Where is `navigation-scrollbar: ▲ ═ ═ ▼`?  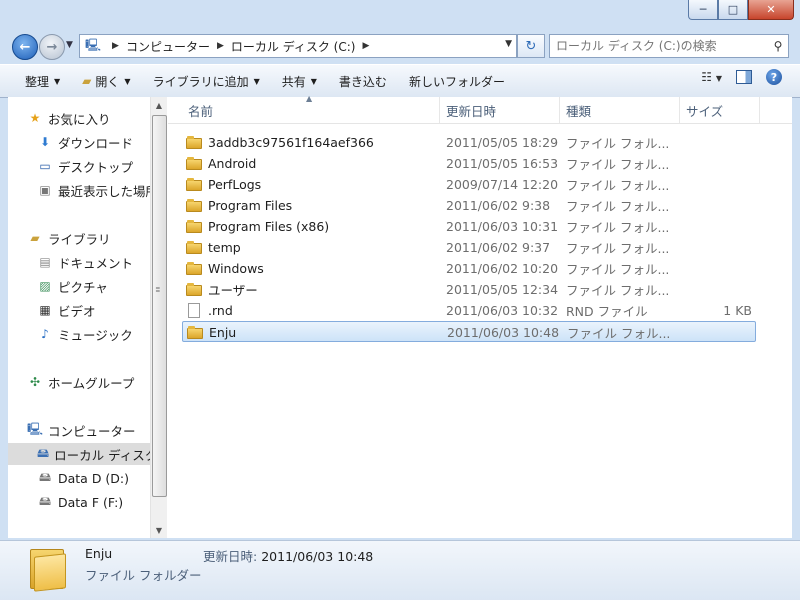
navigation-scrollbar: ▲ ═ ═ ▼ is located at coordinates (158, 317).